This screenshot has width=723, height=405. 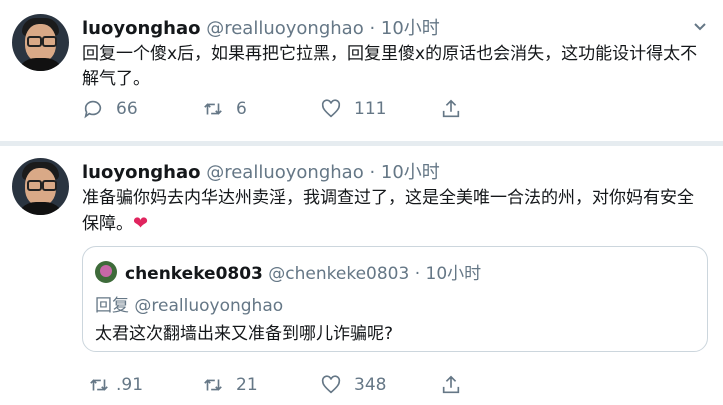 I want to click on tweet-text: 准备骗你妈去内华达州卖淫，我调查过了，这是全美唯一合法的州，对你妈有安全保障。❤, so click(x=392, y=211).